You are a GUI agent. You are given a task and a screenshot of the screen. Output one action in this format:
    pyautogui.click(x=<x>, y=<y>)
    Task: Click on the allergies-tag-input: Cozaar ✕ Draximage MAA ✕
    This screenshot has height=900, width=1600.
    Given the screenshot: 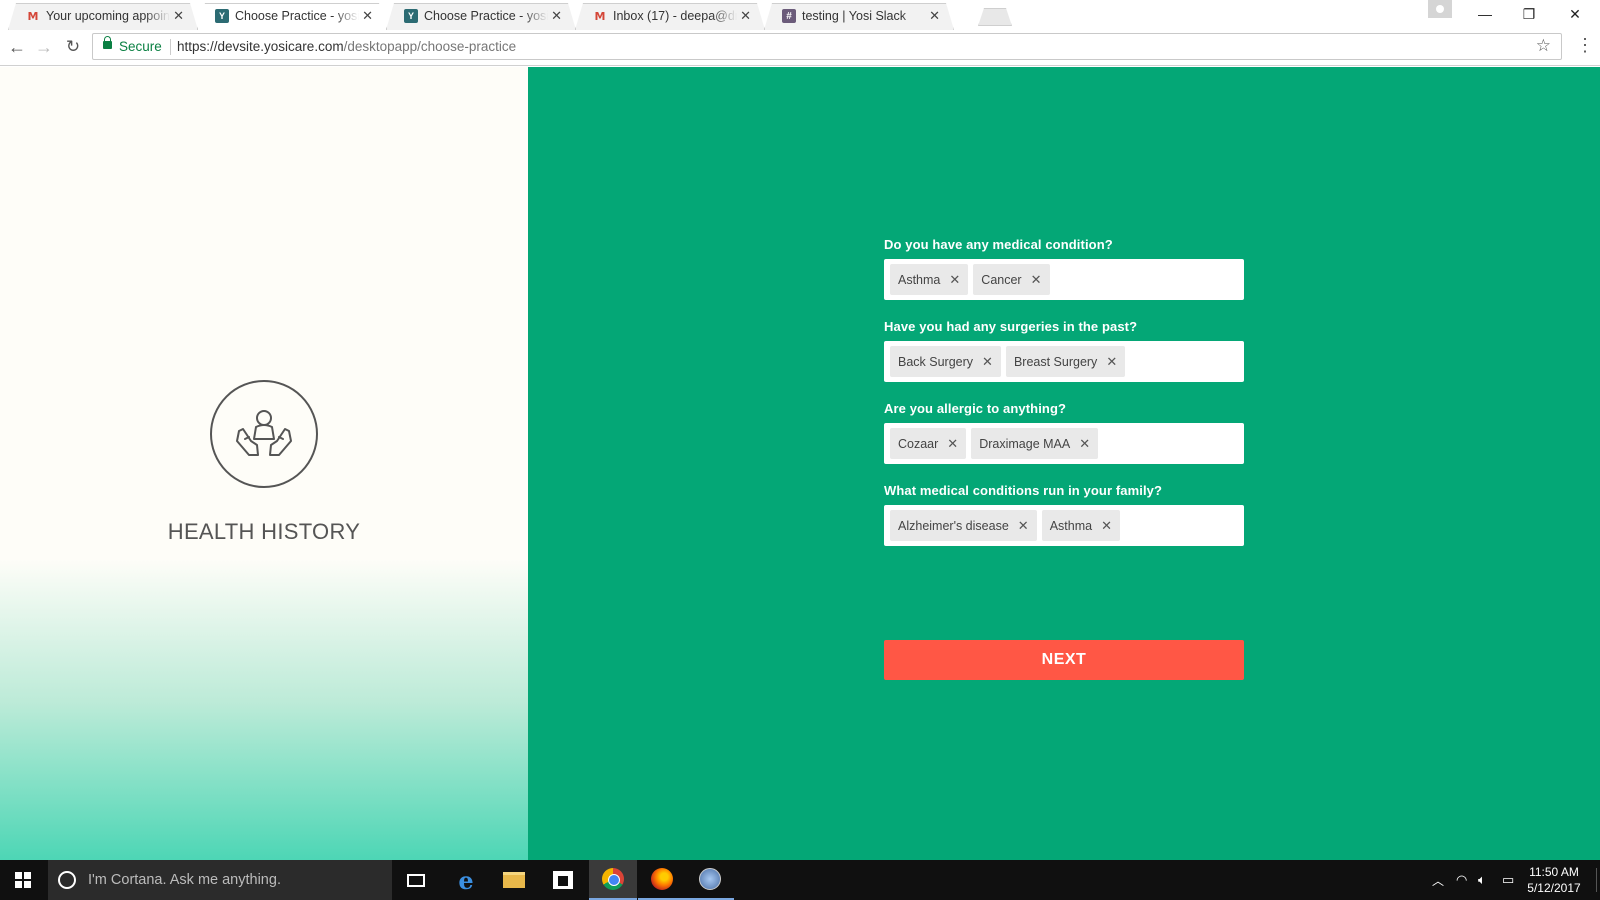 What is the action you would take?
    pyautogui.click(x=1064, y=443)
    